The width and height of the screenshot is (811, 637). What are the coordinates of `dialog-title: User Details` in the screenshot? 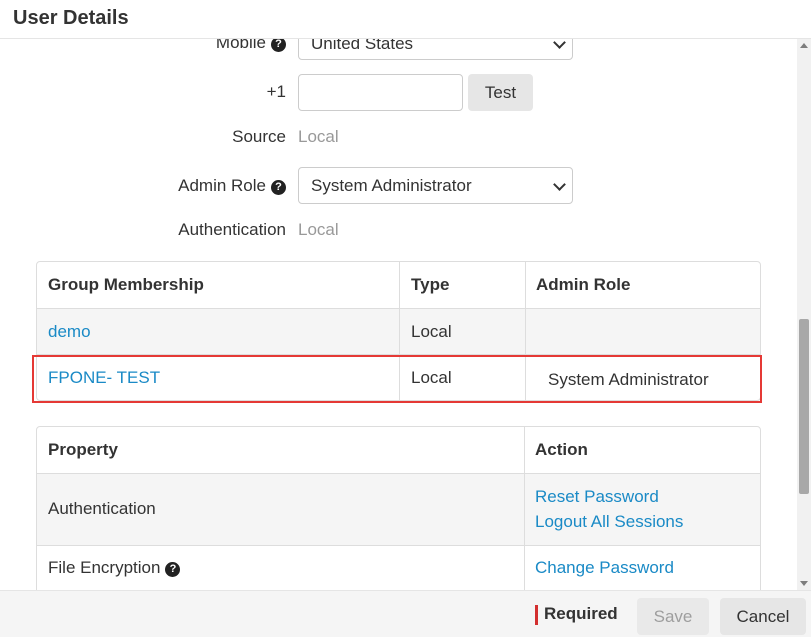 It's located at (71, 18).